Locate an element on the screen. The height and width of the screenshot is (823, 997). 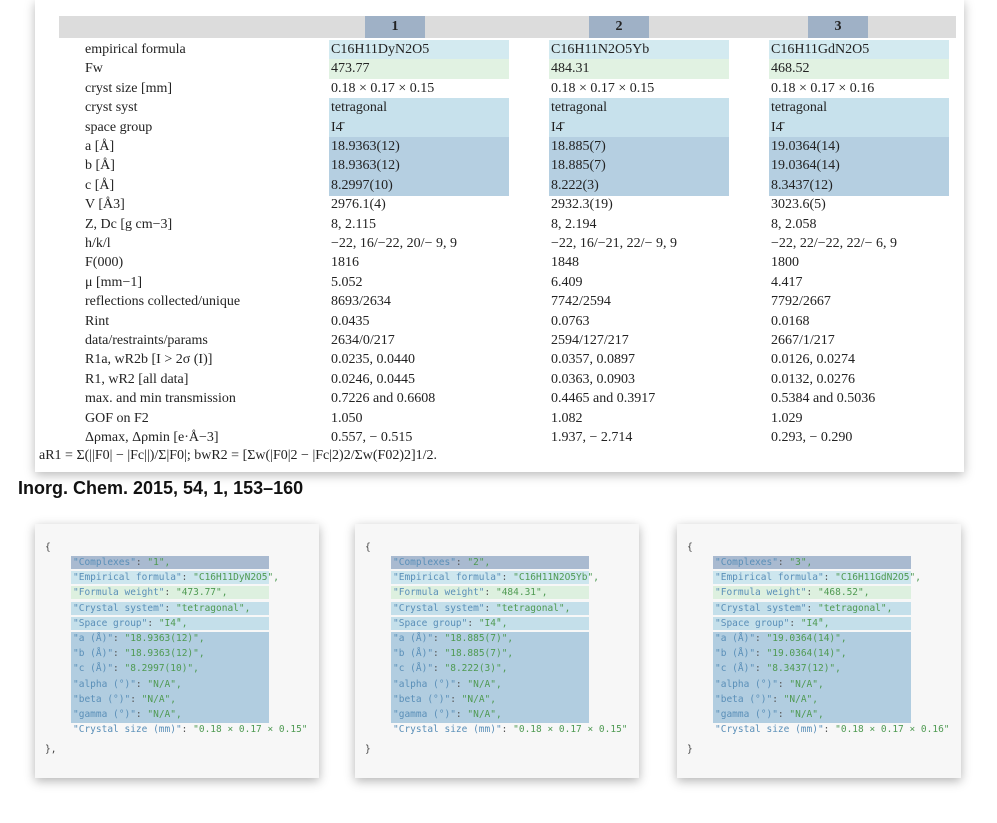
json-key: "c (Å)" is located at coordinates (93, 669).